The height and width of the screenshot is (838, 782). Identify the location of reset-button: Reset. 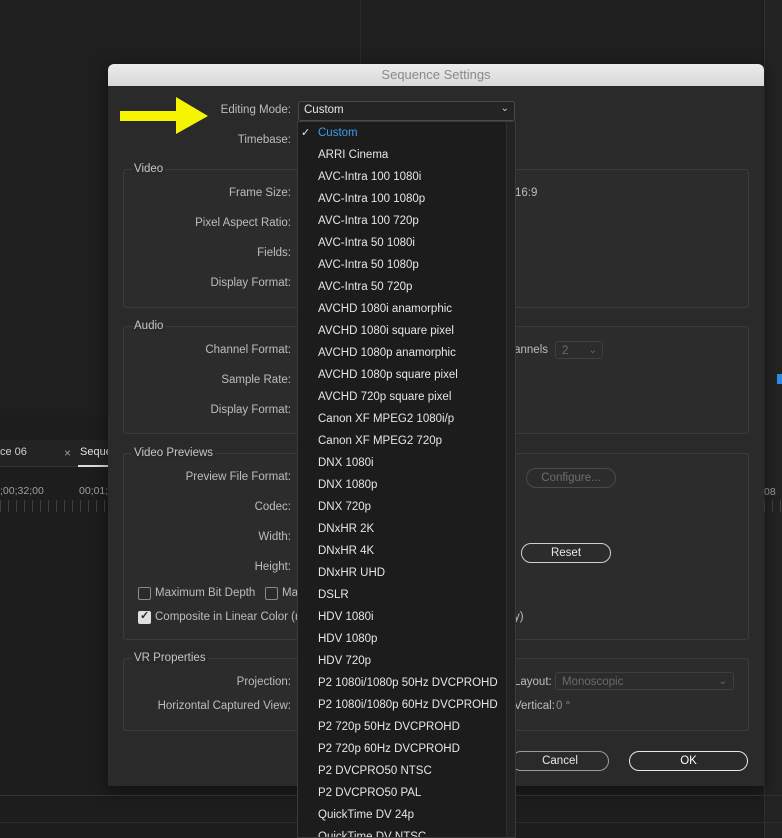
(566, 553).